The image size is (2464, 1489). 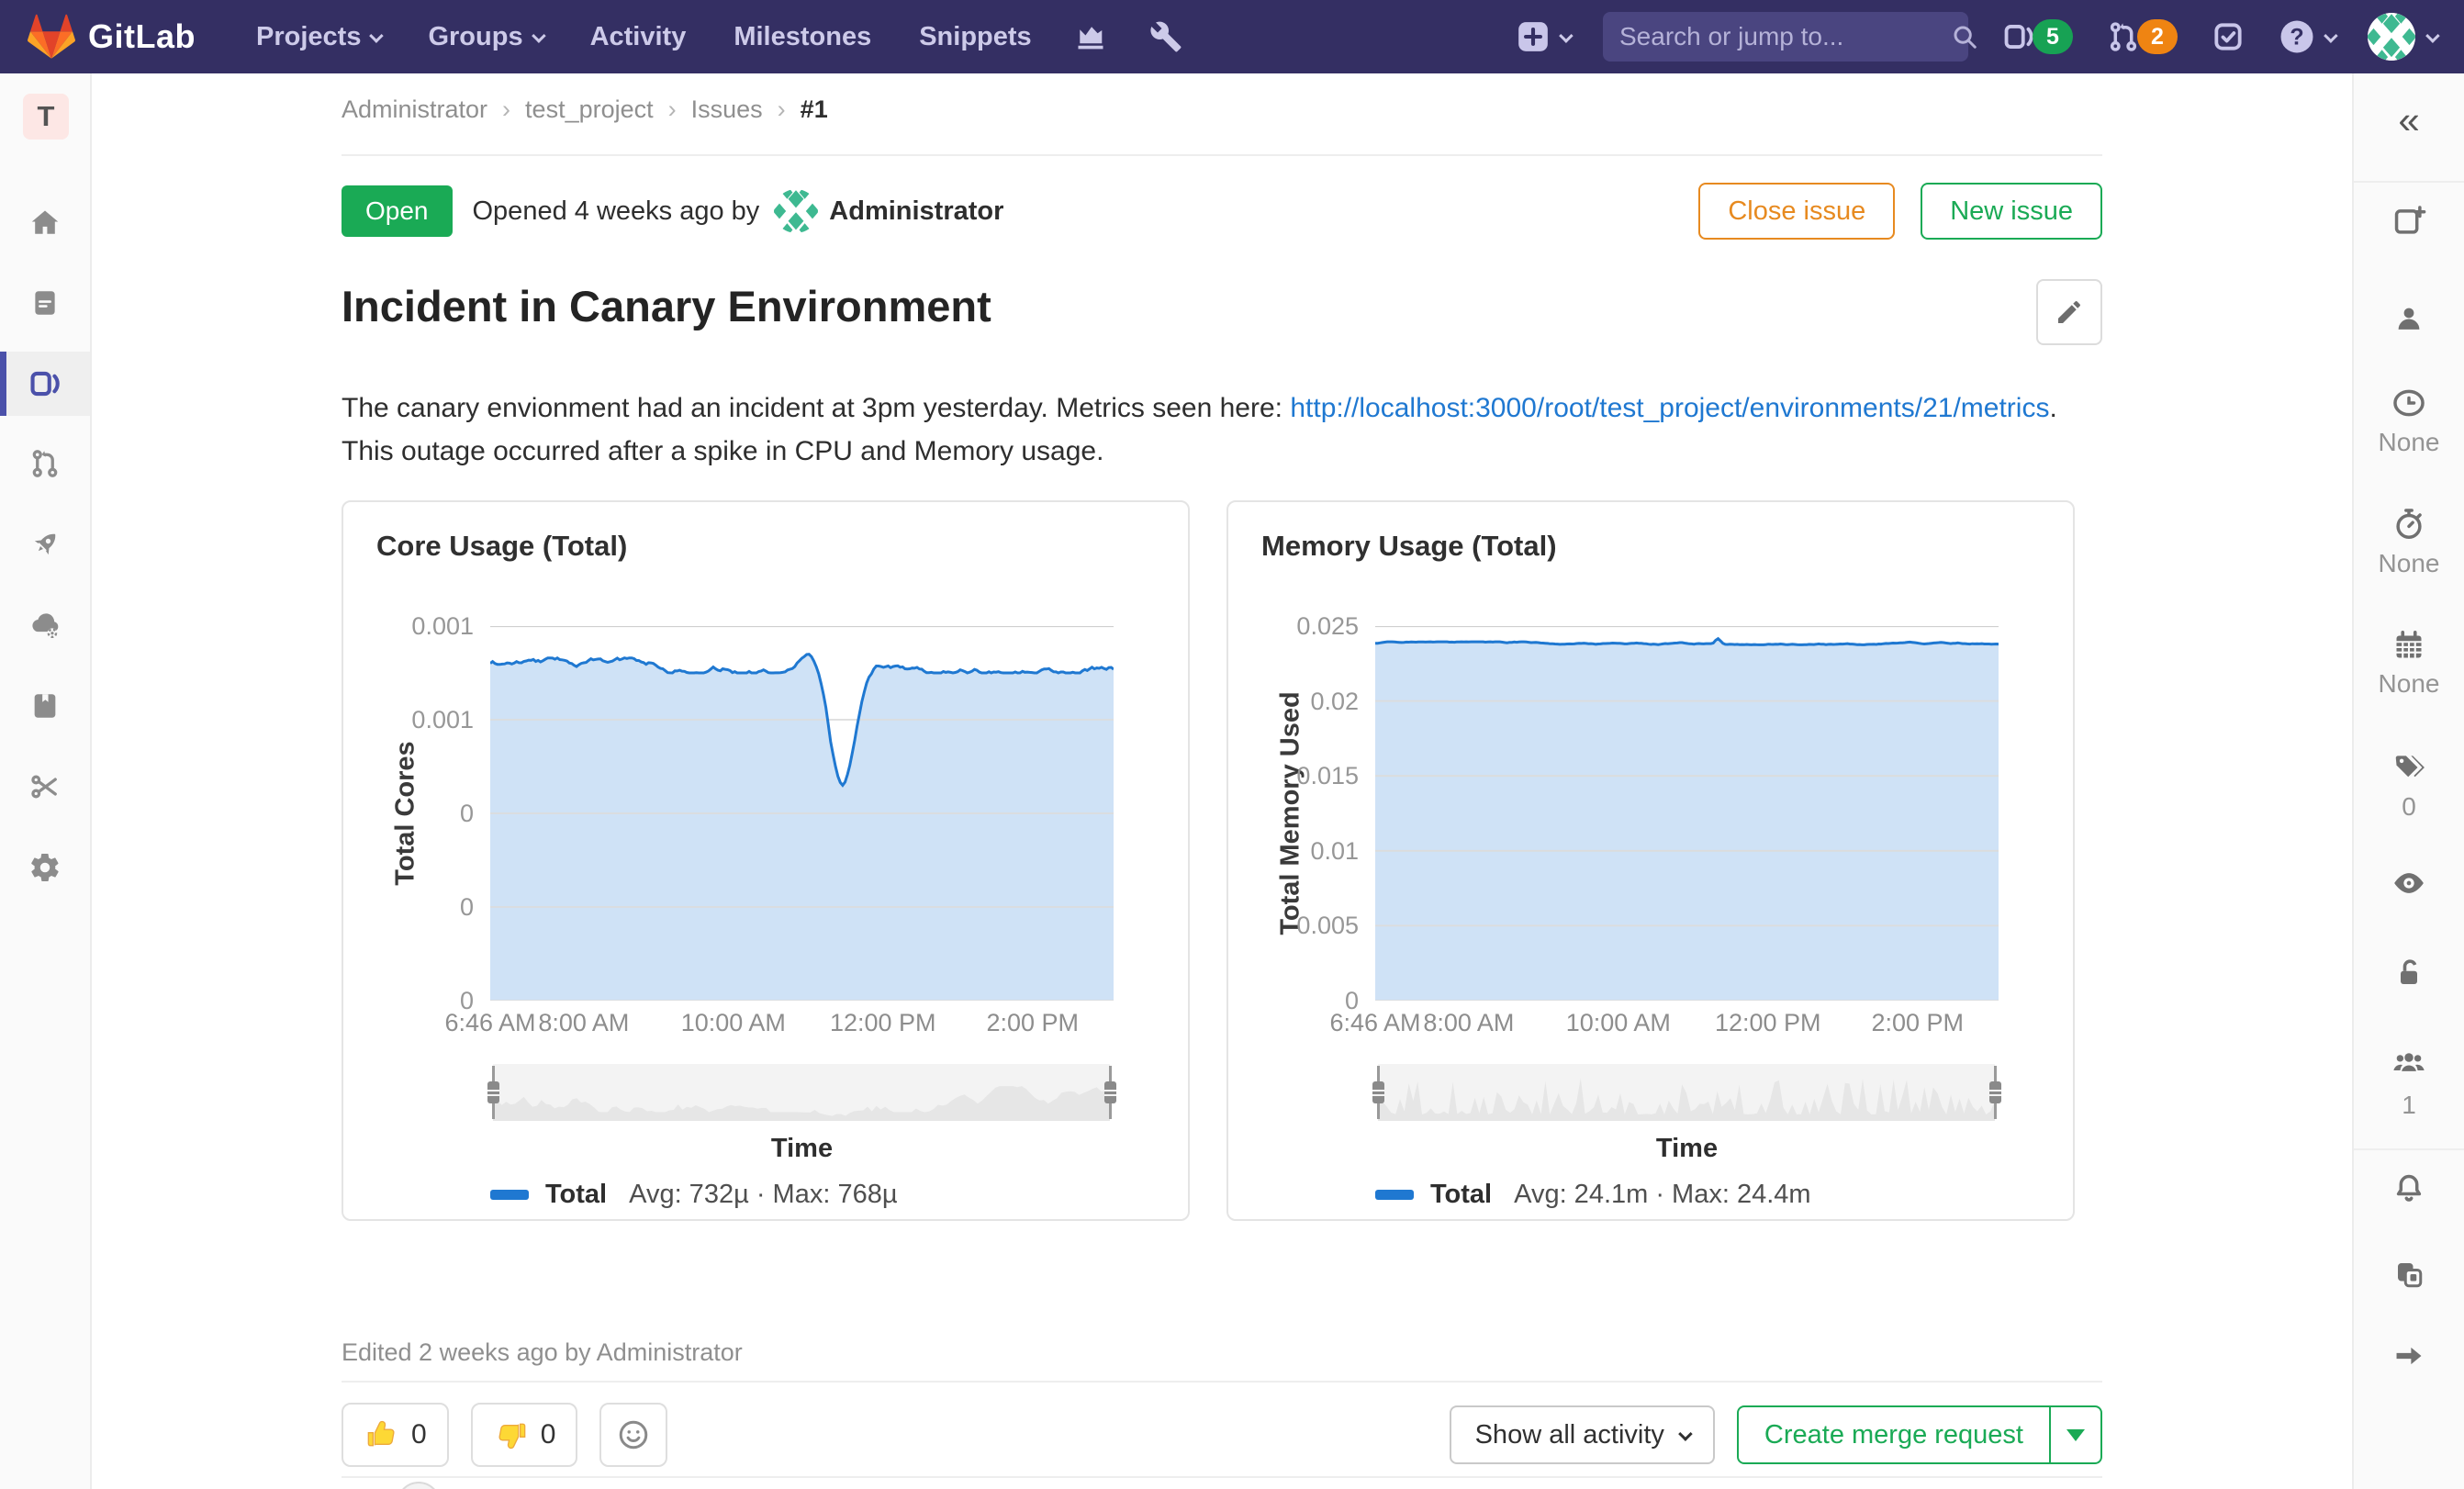 I want to click on edit-title-button, so click(x=2069, y=312).